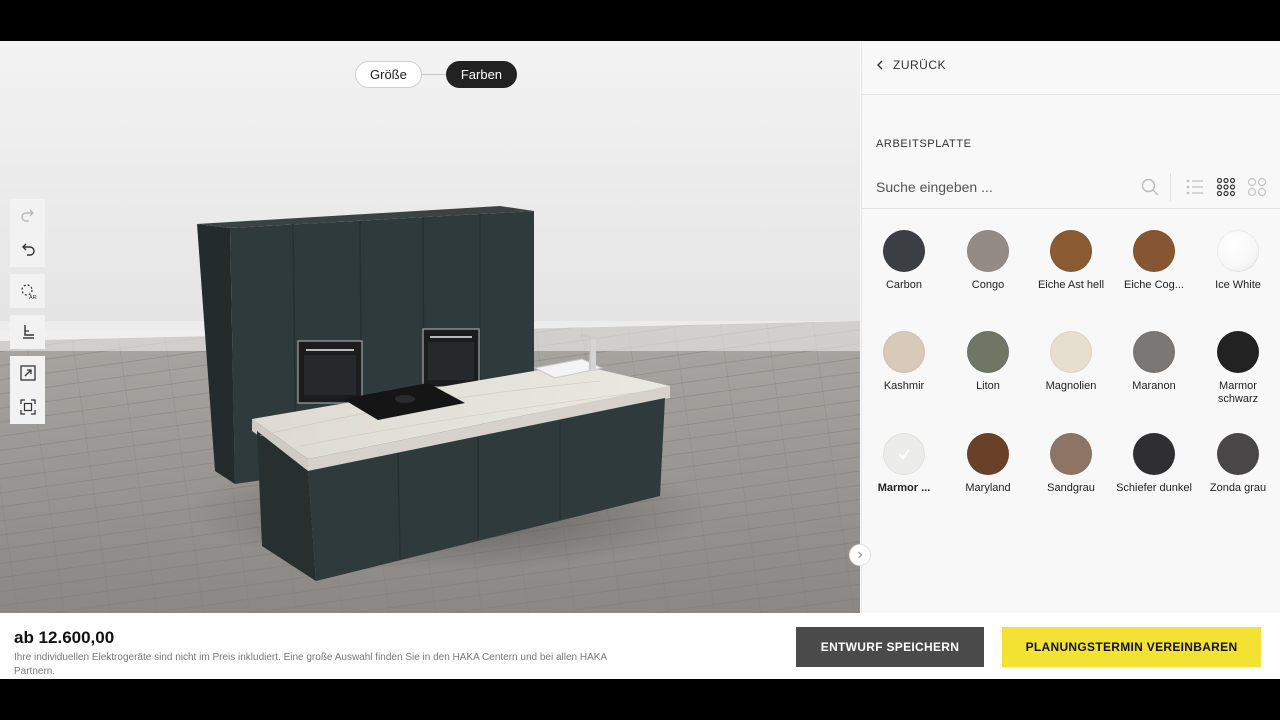 This screenshot has height=720, width=1280. I want to click on expand-button, so click(27, 373).